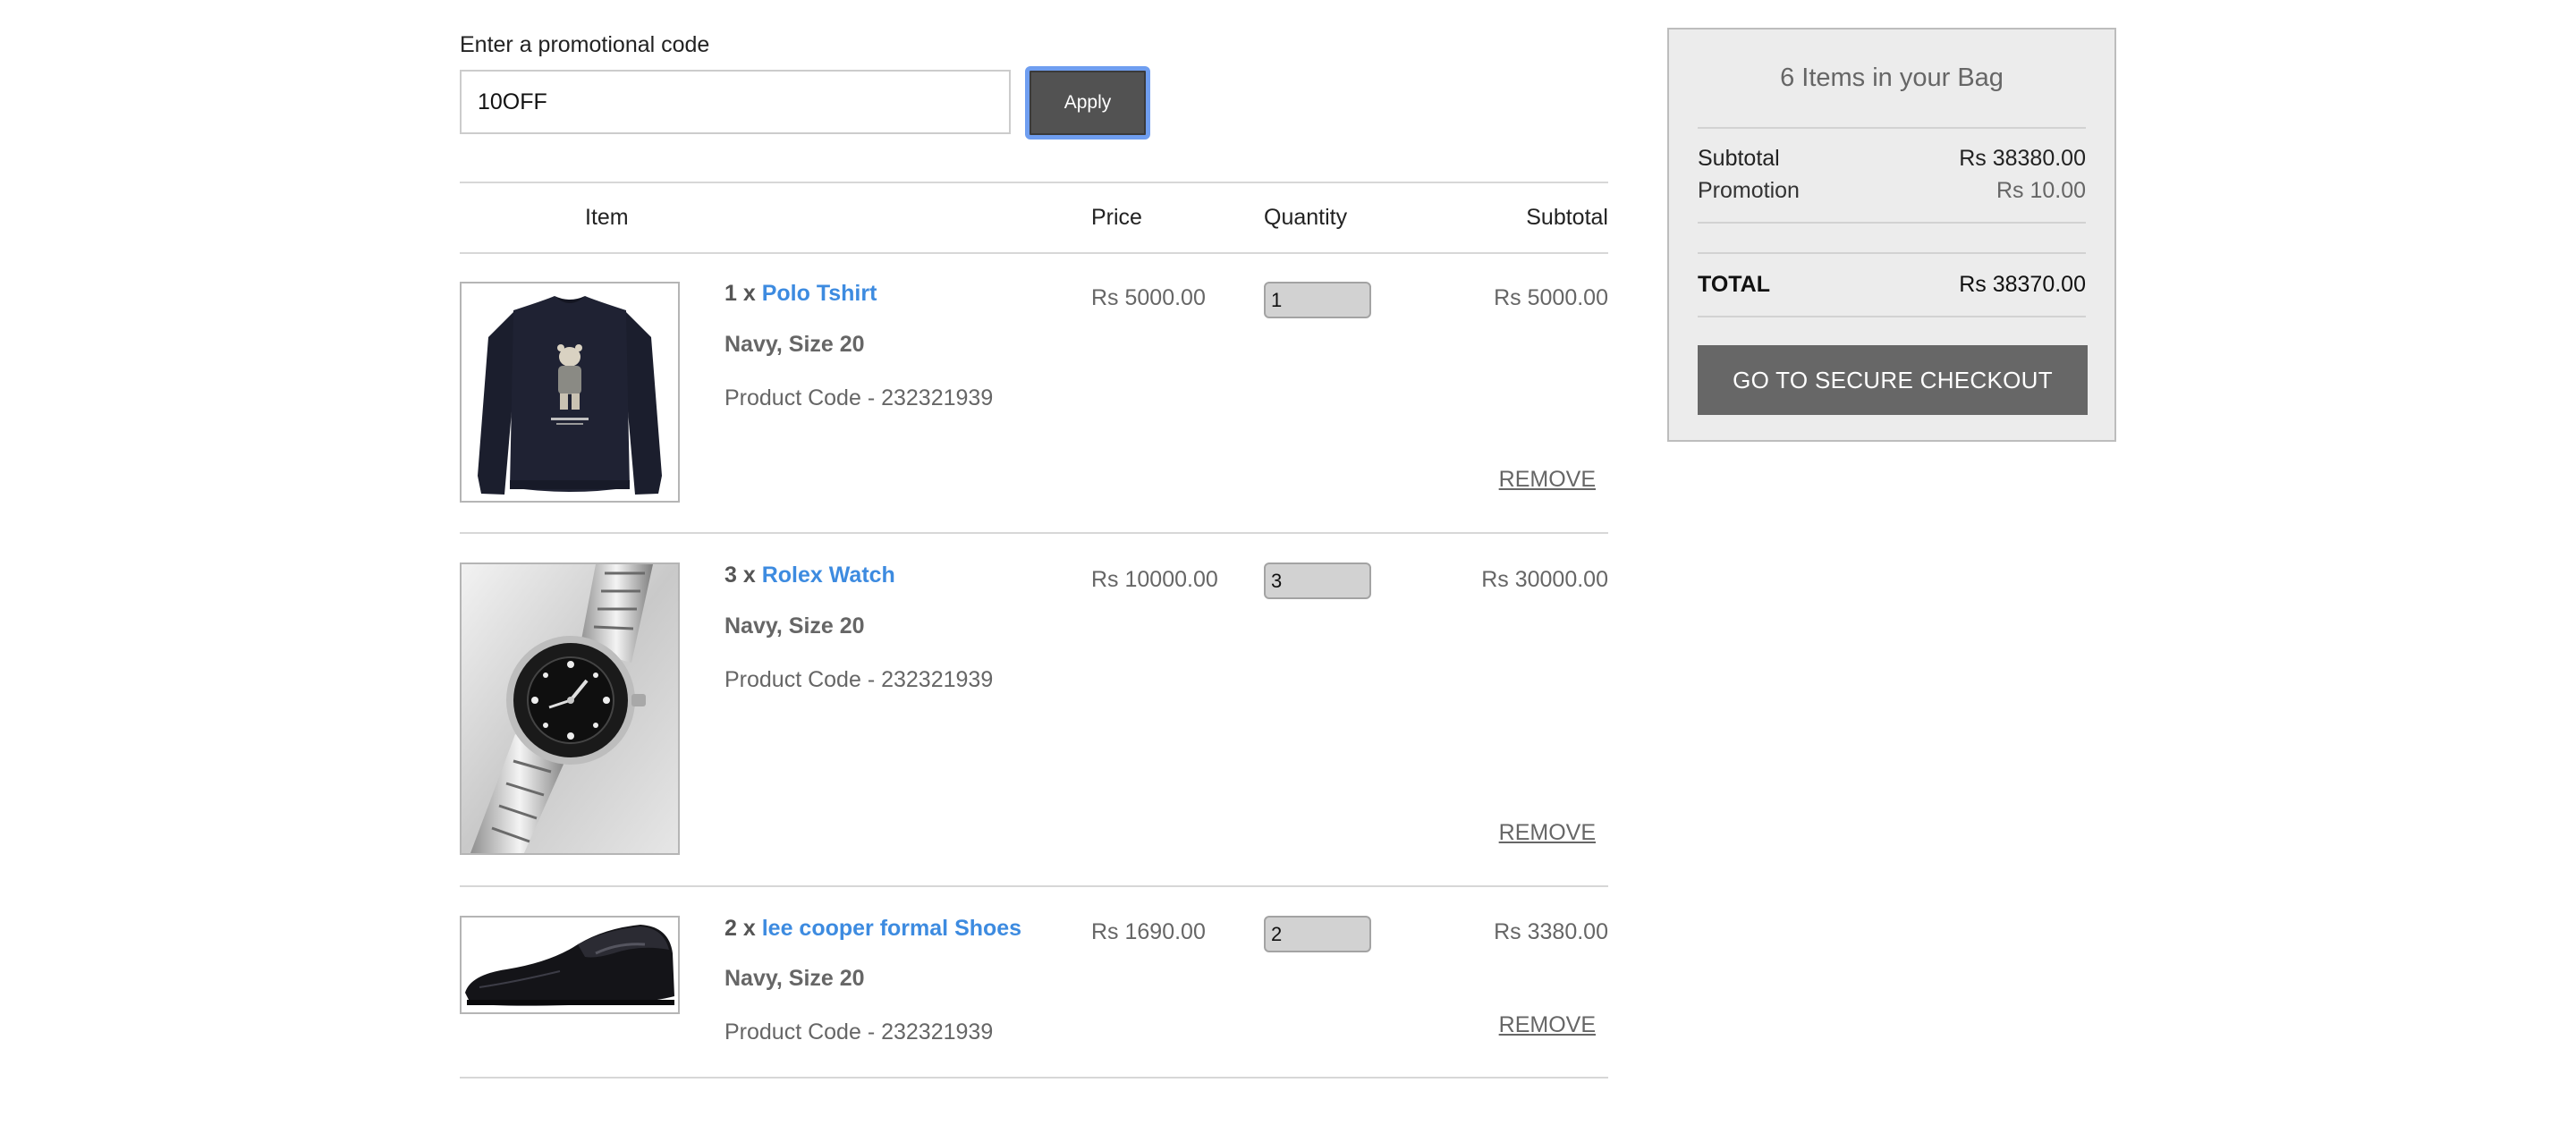 The height and width of the screenshot is (1125, 2576). Describe the element at coordinates (1567, 218) in the screenshot. I see `column-header-subtotal: Subtotal` at that location.